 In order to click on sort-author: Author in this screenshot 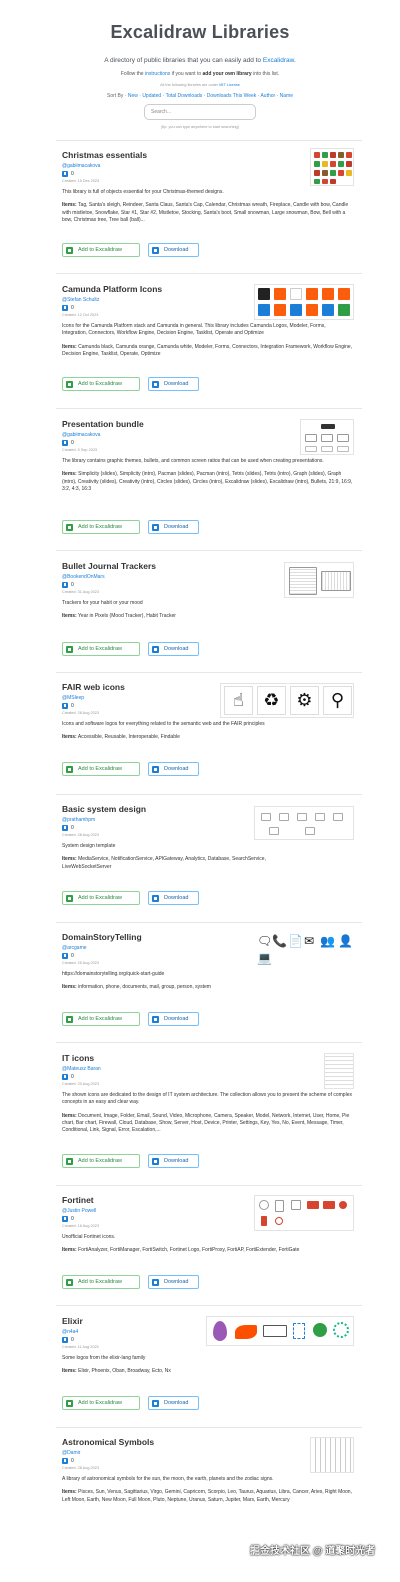, I will do `click(267, 96)`.